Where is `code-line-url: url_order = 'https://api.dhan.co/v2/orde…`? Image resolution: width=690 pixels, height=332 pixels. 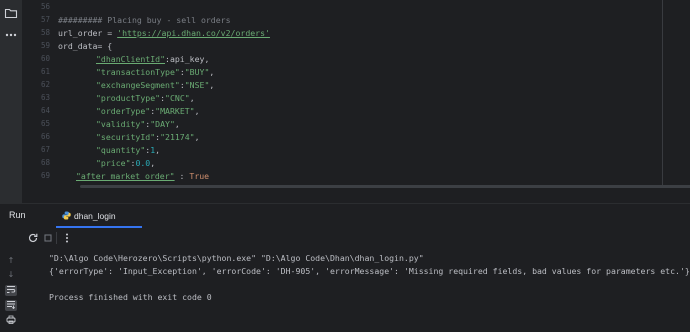 code-line-url: url_order = 'https://api.dhan.co/v2/orde… is located at coordinates (164, 33).